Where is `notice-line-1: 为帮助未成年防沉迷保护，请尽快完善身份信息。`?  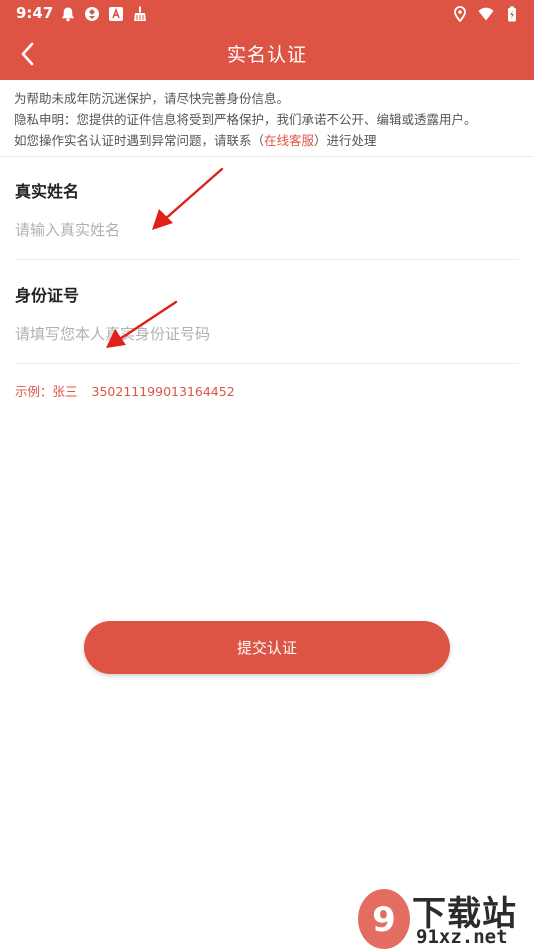 notice-line-1: 为帮助未成年防沉迷保护，请尽快完善身份信息。 is located at coordinates (152, 98).